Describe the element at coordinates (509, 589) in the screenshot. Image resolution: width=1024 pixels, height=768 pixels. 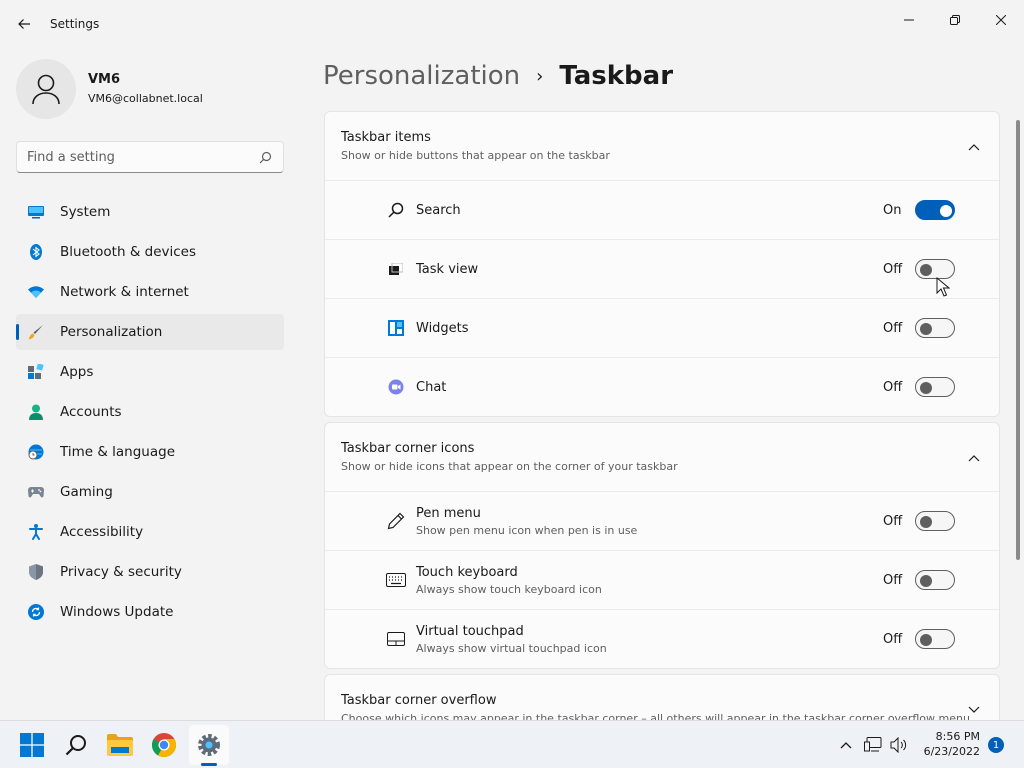
I see `setting-description: Always show touch keyboard icon` at that location.